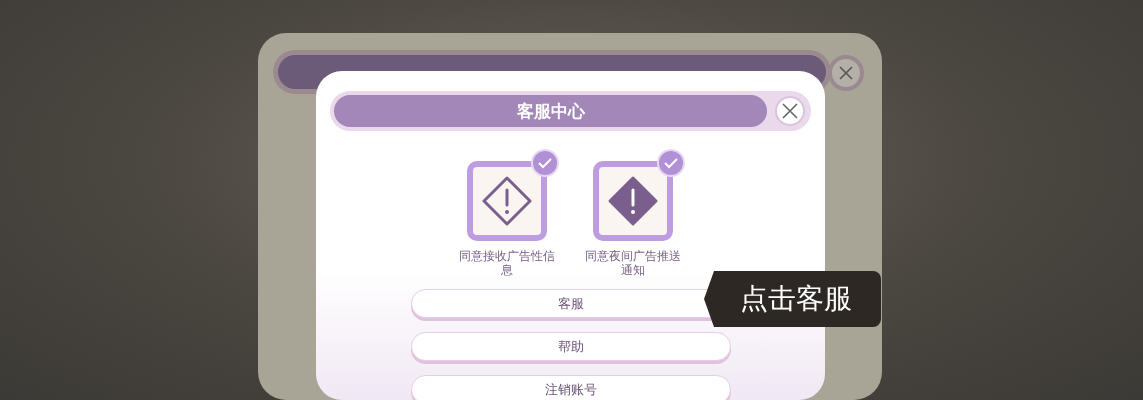  Describe the element at coordinates (632, 263) in the screenshot. I see `option-label: 同意夜间广告推送通知` at that location.